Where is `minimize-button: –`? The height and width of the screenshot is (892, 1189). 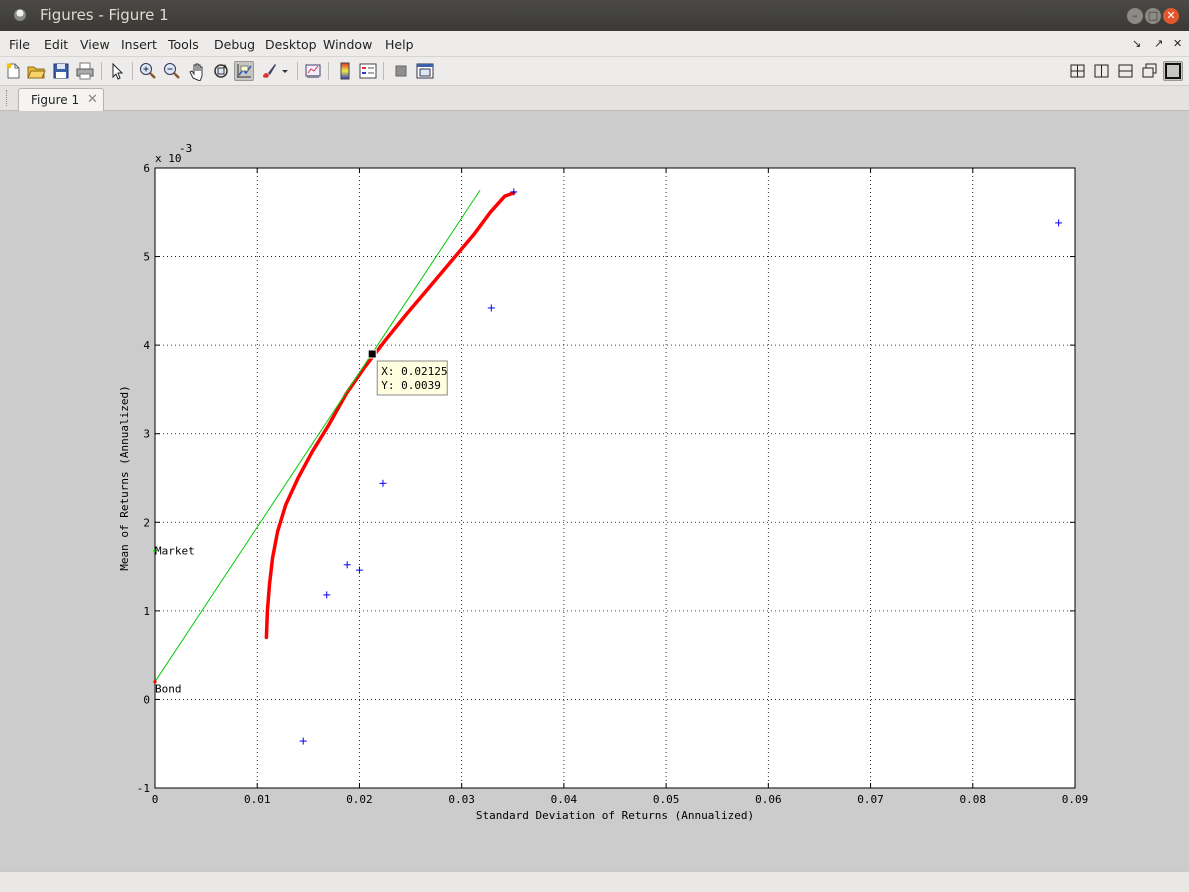 minimize-button: – is located at coordinates (1135, 16).